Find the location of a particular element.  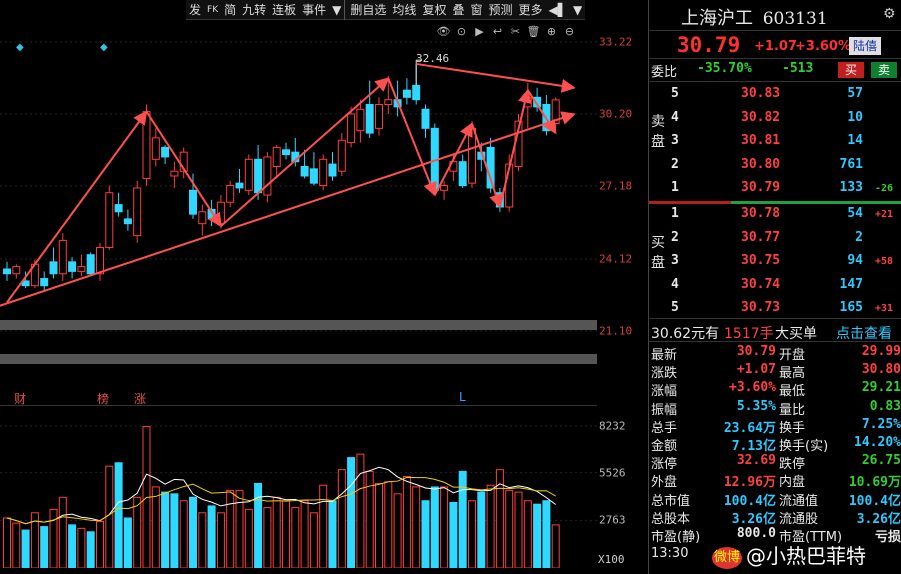

toolbar-item-13: 更多 is located at coordinates (531, 10).